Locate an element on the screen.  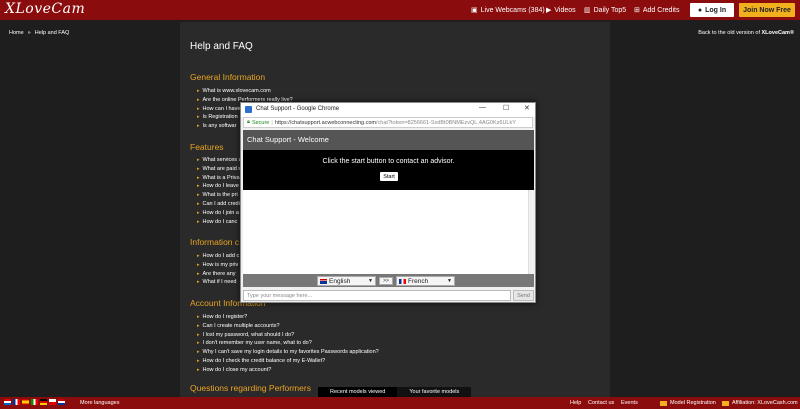
chrome-app-icon is located at coordinates (248, 109).